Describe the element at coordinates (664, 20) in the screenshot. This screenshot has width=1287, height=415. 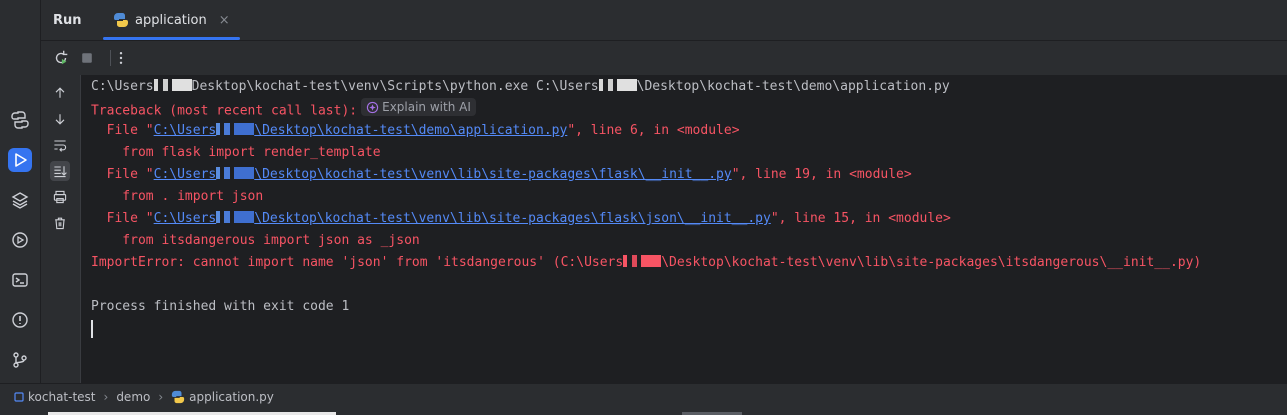
I see `run-header: Run application ×` at that location.